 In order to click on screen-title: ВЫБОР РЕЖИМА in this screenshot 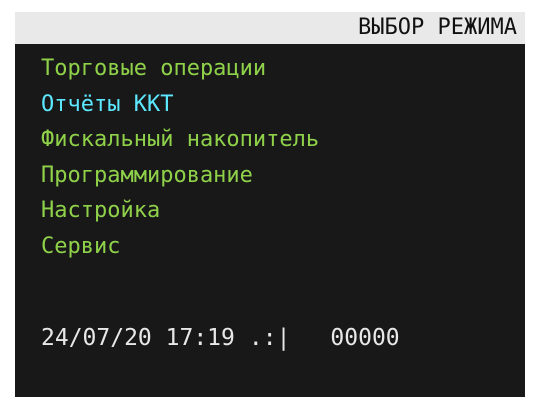, I will do `click(437, 27)`.